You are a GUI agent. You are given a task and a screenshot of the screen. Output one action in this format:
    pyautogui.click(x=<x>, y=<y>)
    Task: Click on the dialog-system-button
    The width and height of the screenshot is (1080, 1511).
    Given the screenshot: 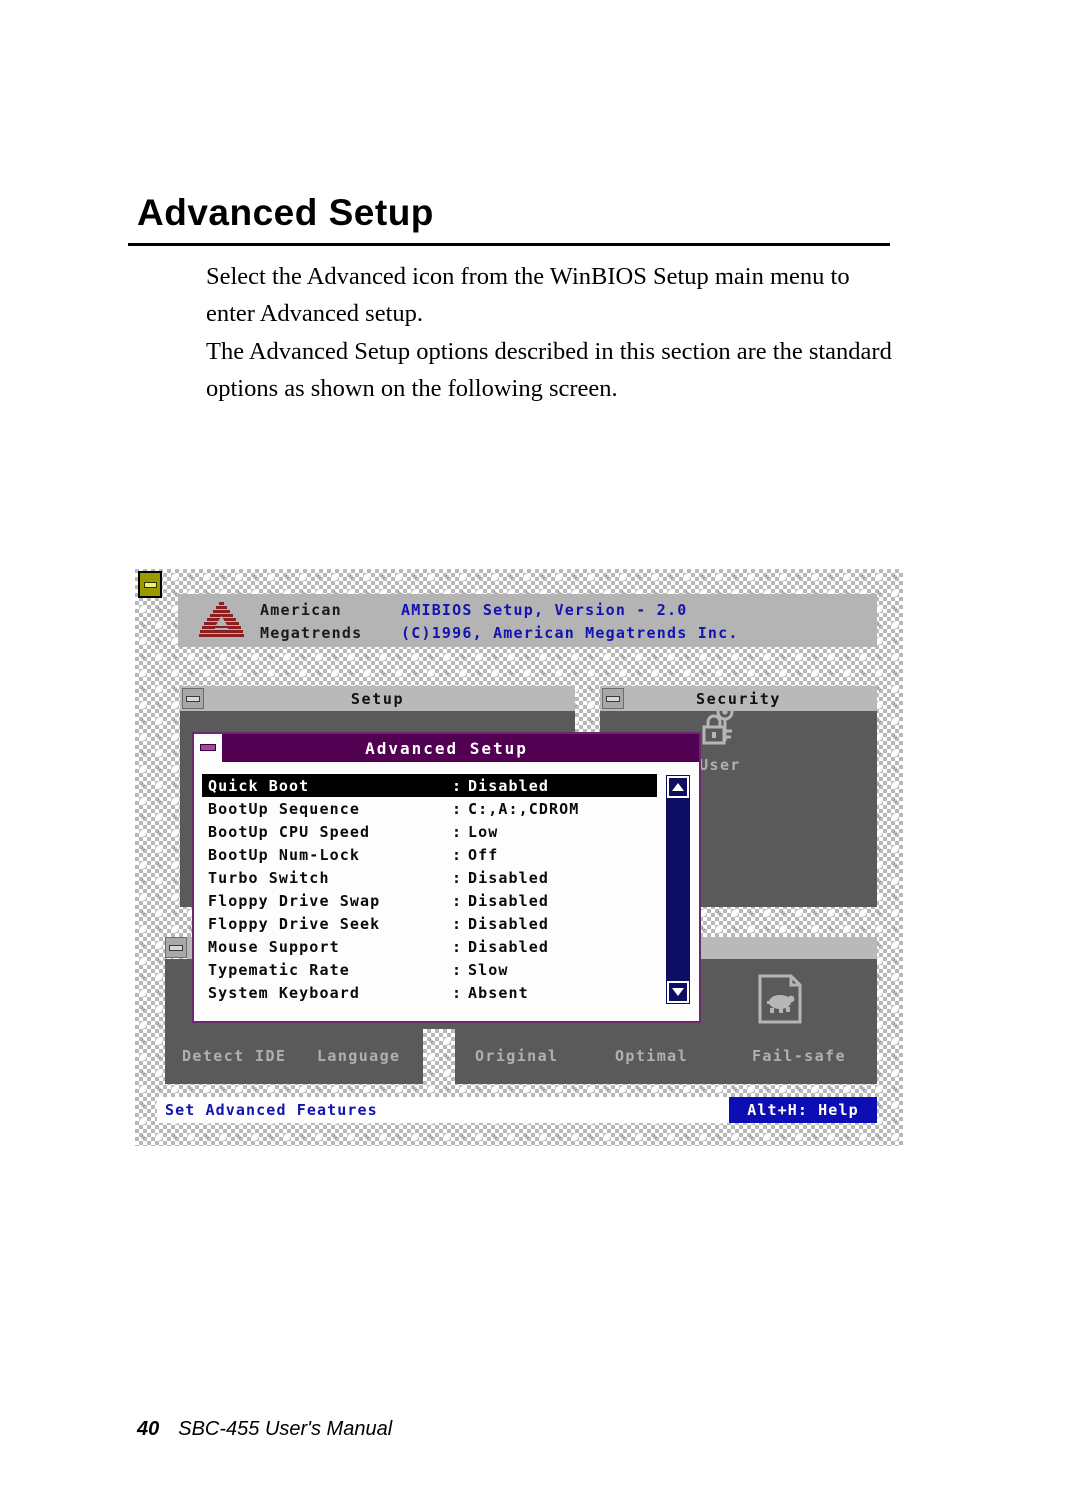 What is the action you would take?
    pyautogui.click(x=208, y=748)
    